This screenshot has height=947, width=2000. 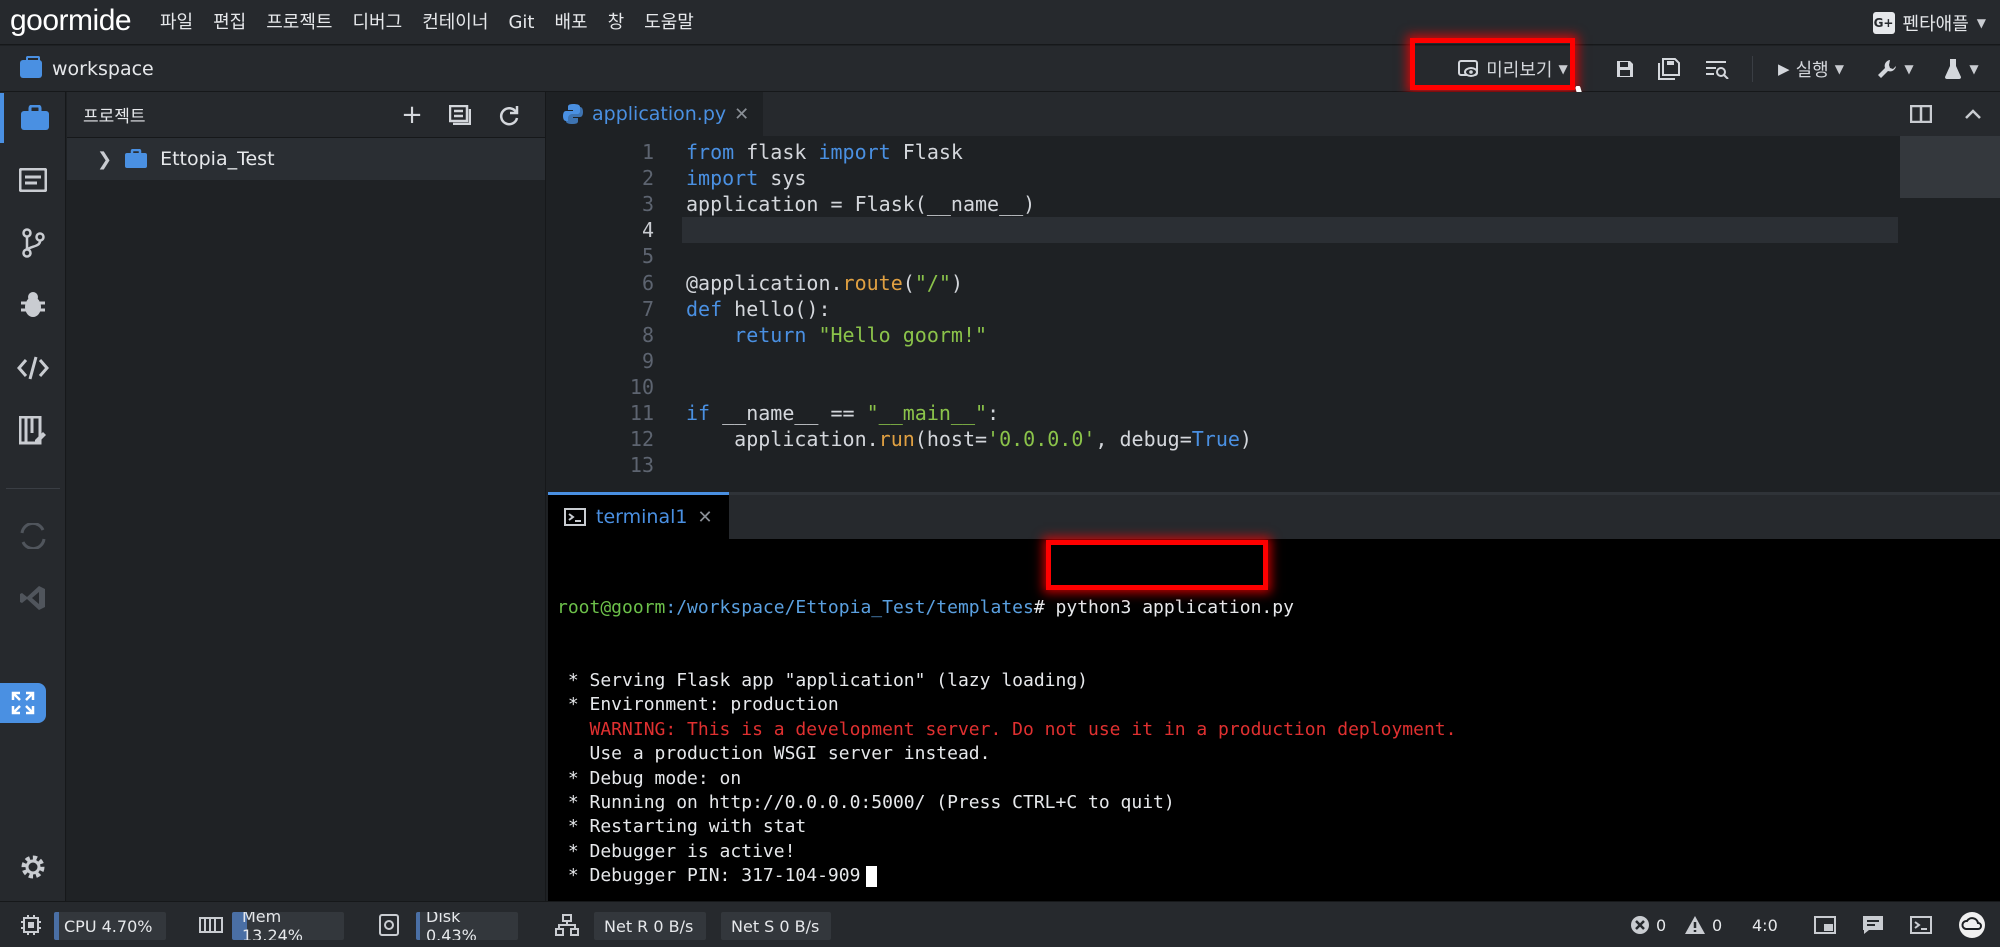 What do you see at coordinates (33, 488) in the screenshot?
I see `activity-divider` at bounding box center [33, 488].